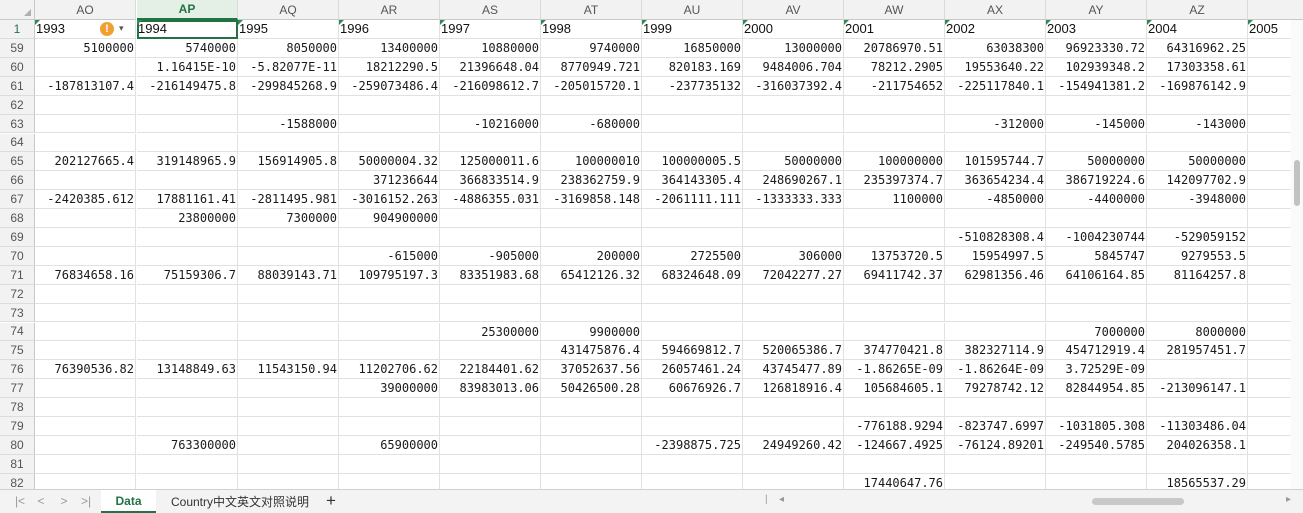  What do you see at coordinates (793, 351) in the screenshot?
I see `data-cell: 520065386.7` at bounding box center [793, 351].